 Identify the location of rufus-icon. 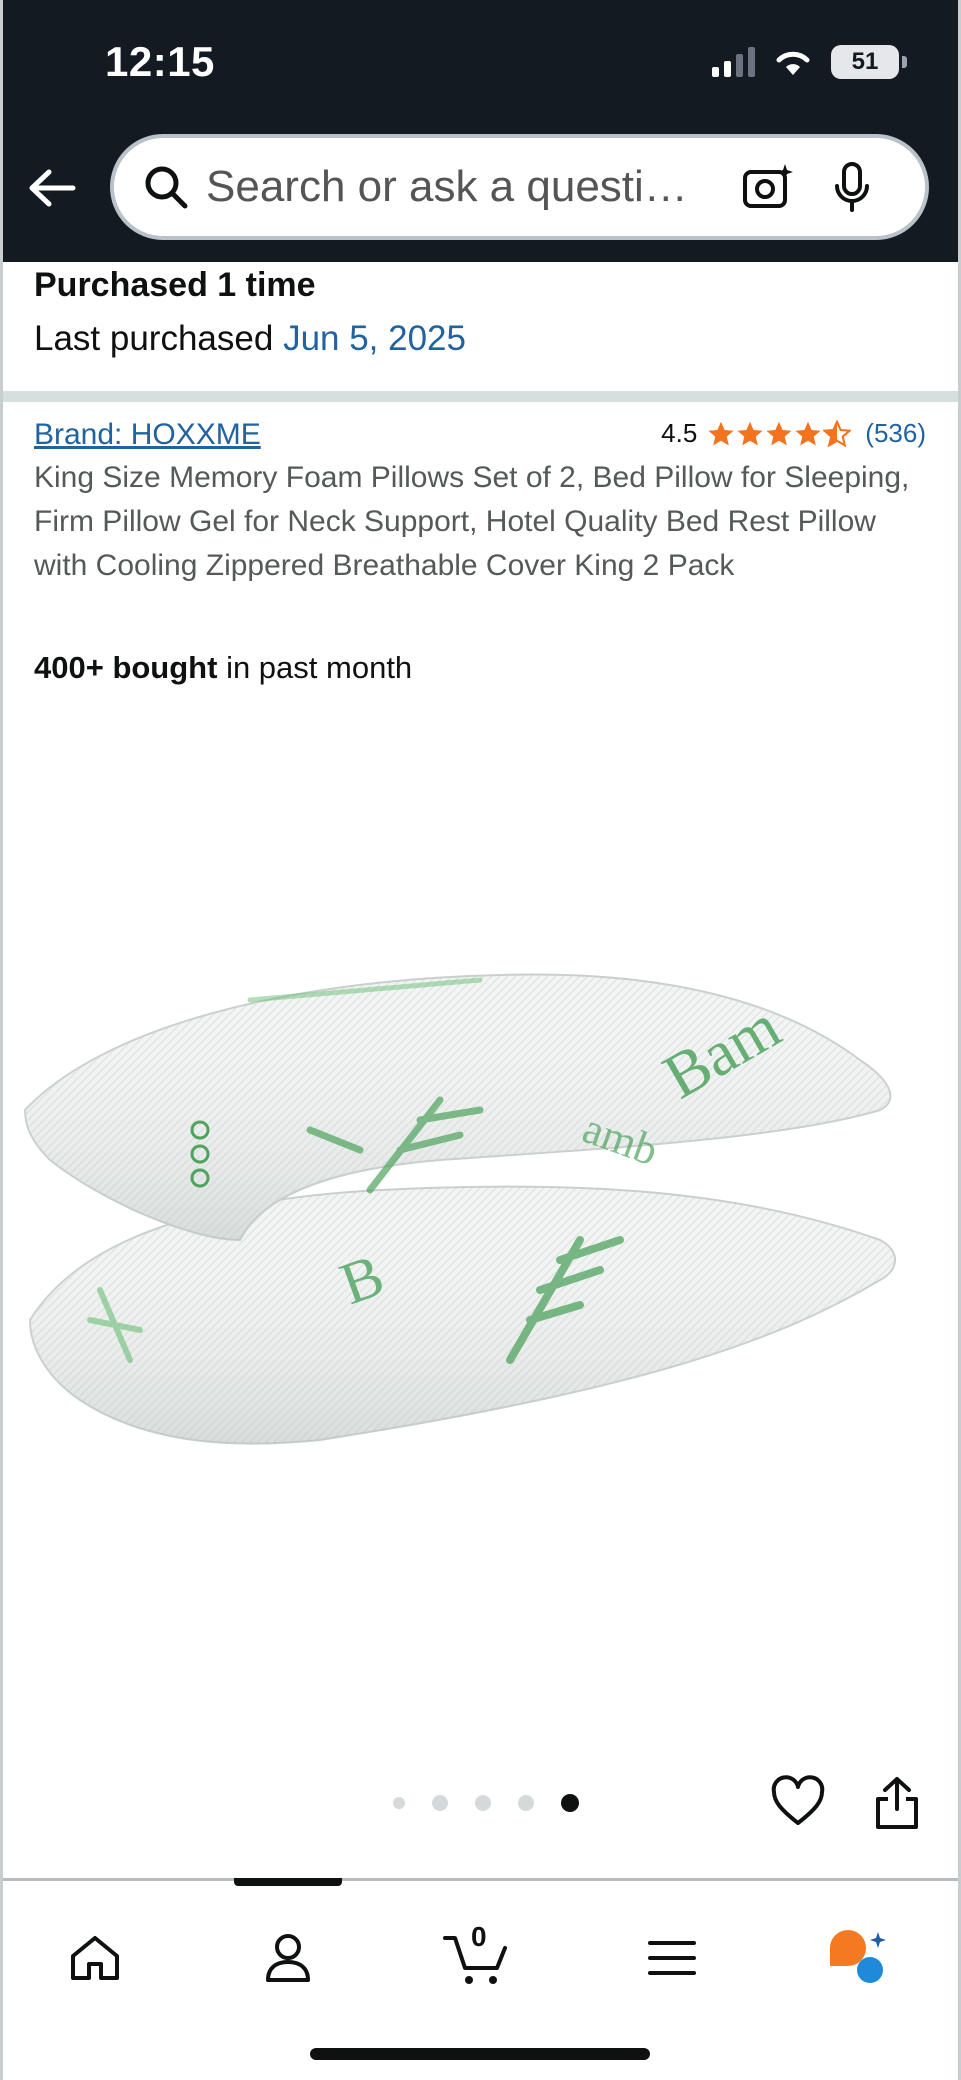
(858, 1956).